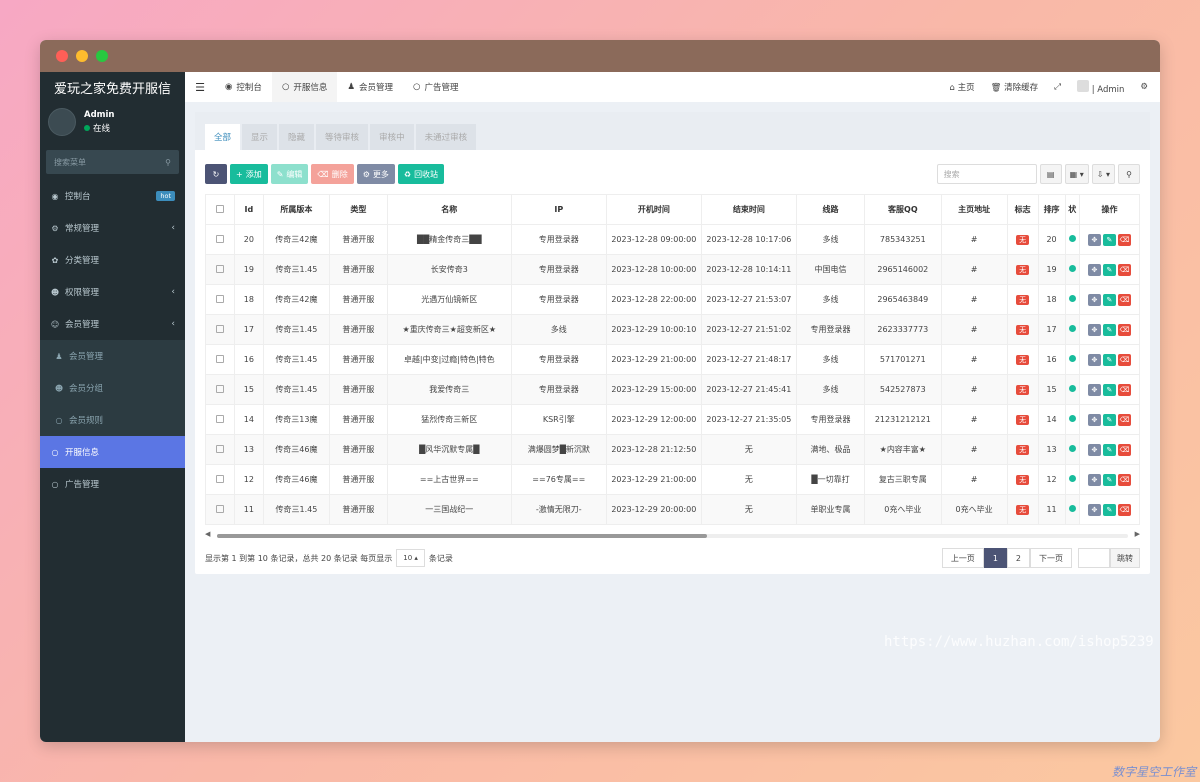 The image size is (1200, 782). Describe the element at coordinates (653, 209) in the screenshot. I see `column-header: 开机时间` at that location.